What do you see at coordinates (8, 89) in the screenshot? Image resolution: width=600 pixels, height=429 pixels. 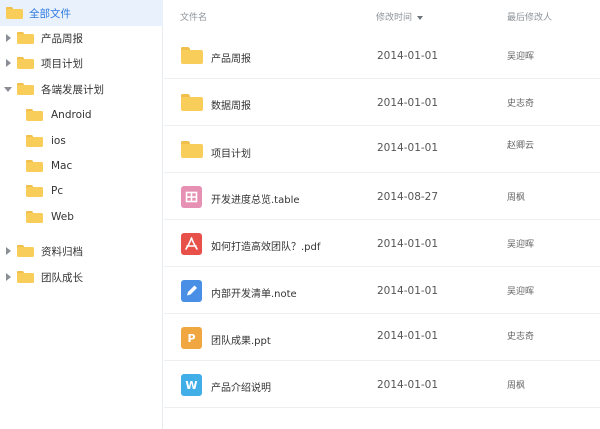 I see `caret-down-icon` at bounding box center [8, 89].